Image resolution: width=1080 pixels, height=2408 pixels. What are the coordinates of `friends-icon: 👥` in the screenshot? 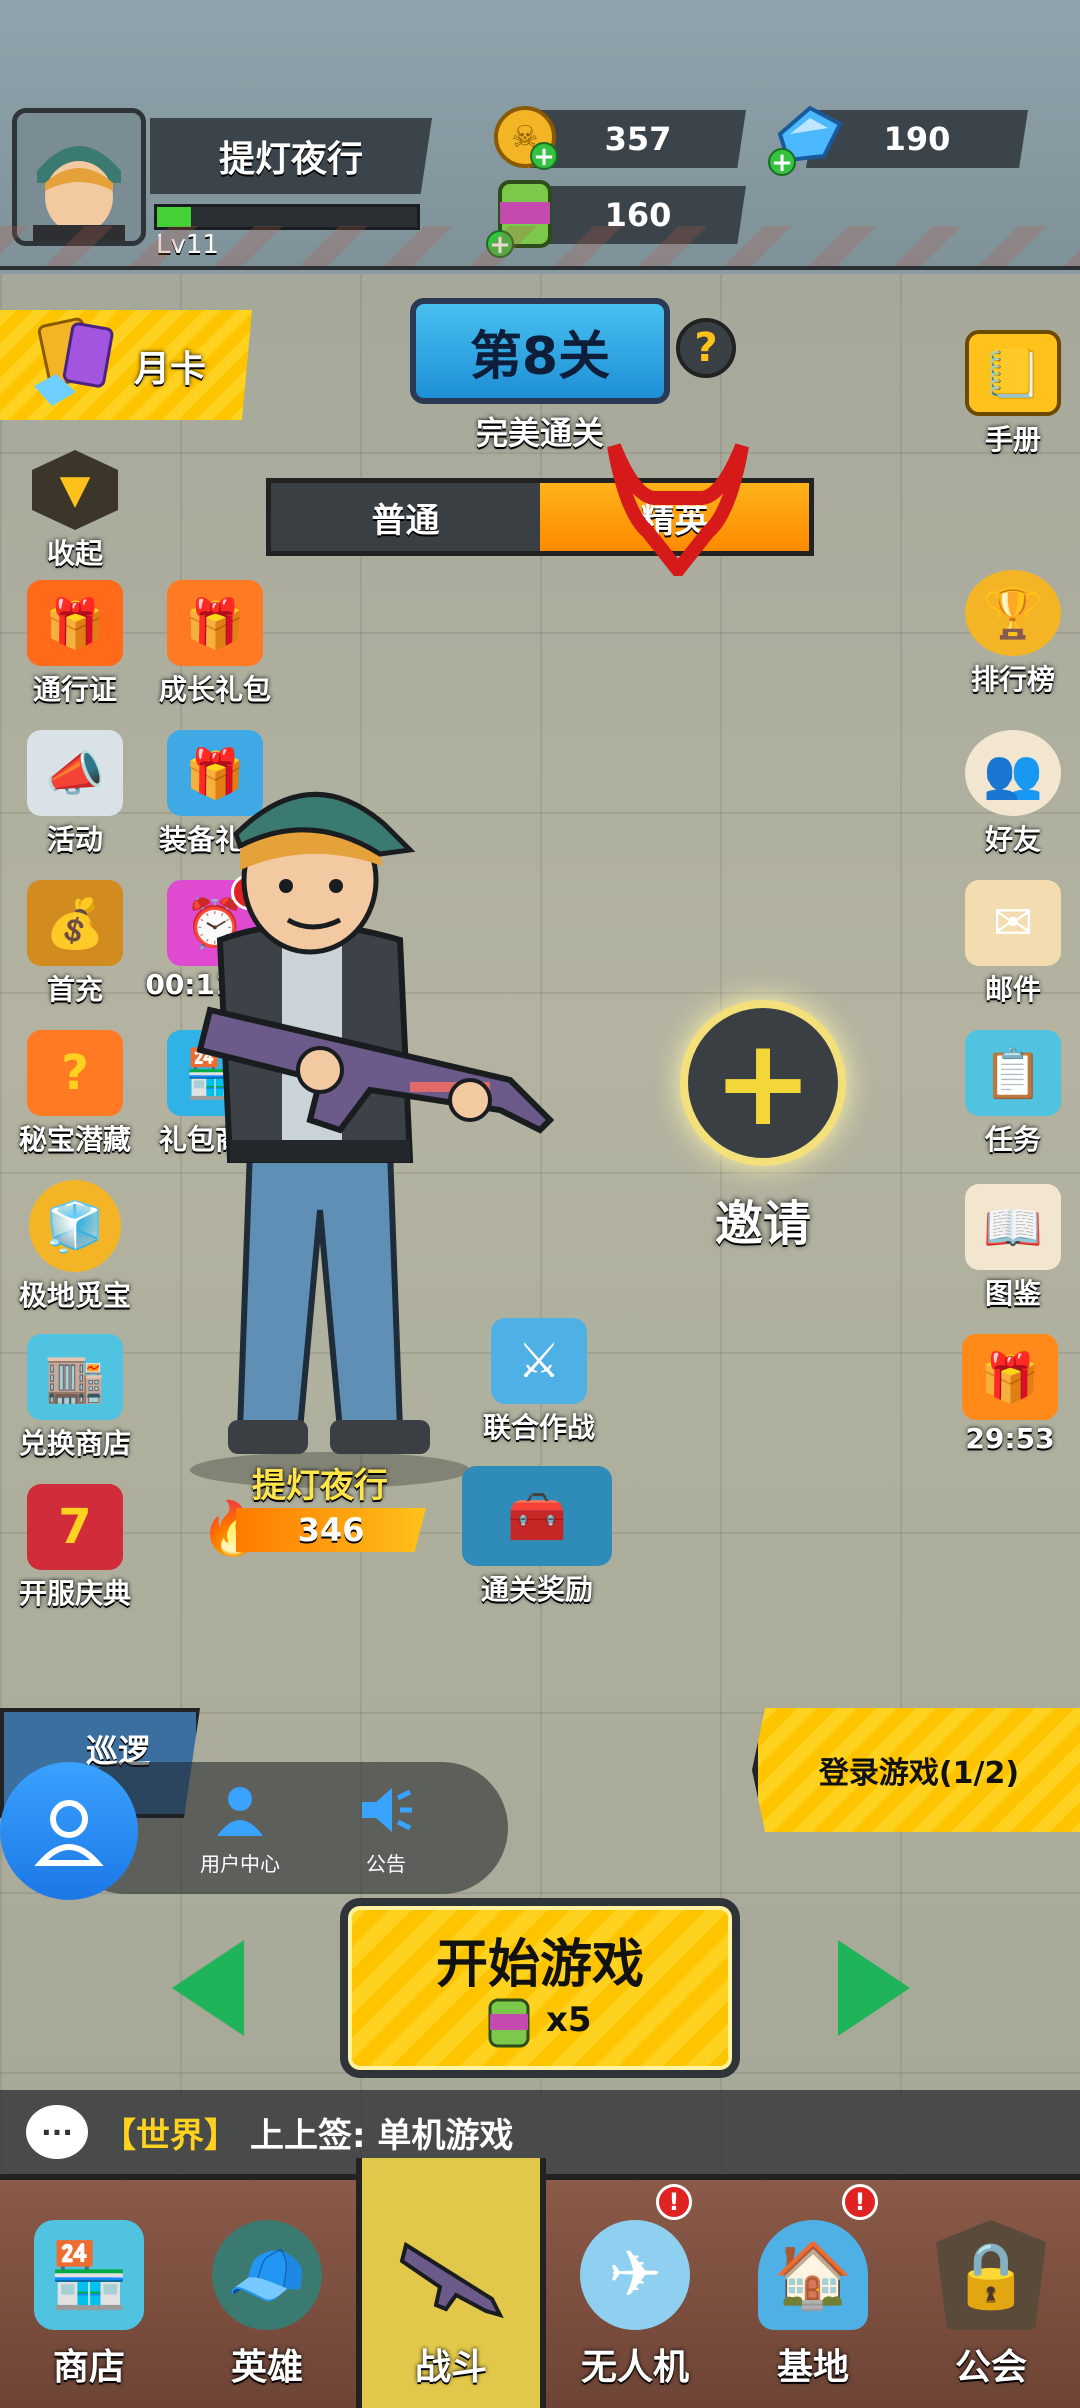 It's located at (1013, 773).